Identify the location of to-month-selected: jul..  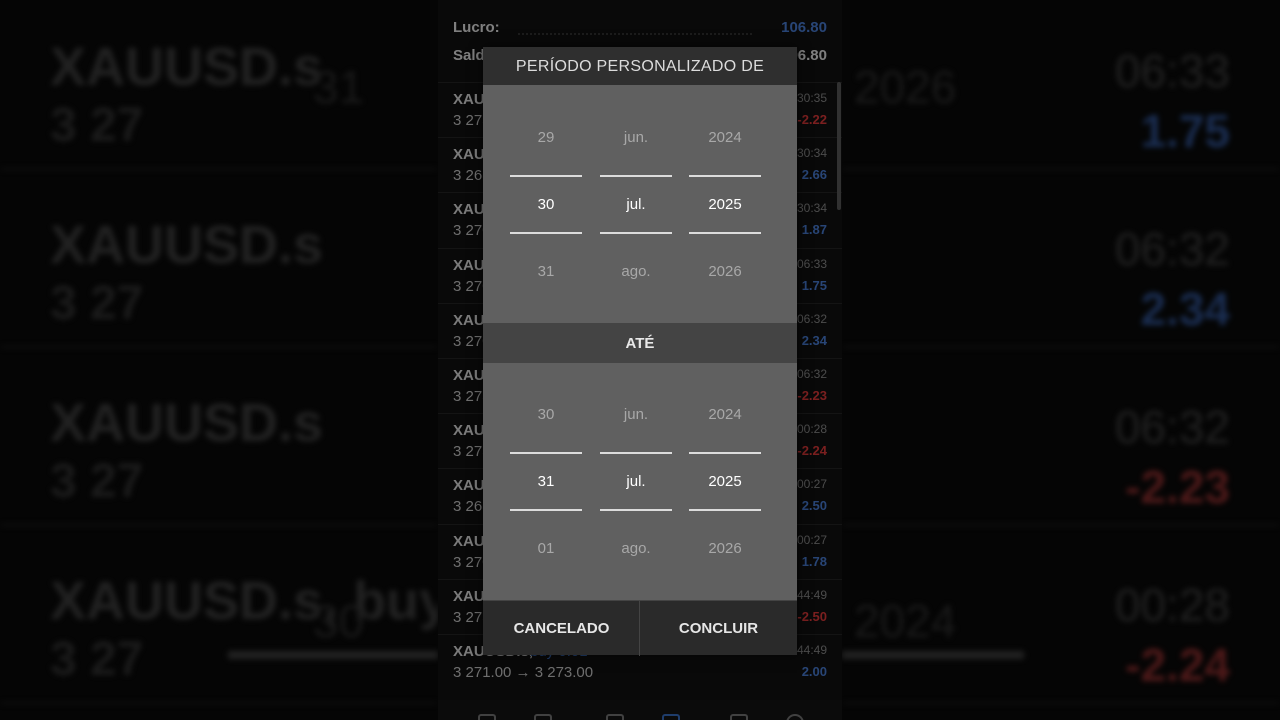
(636, 481).